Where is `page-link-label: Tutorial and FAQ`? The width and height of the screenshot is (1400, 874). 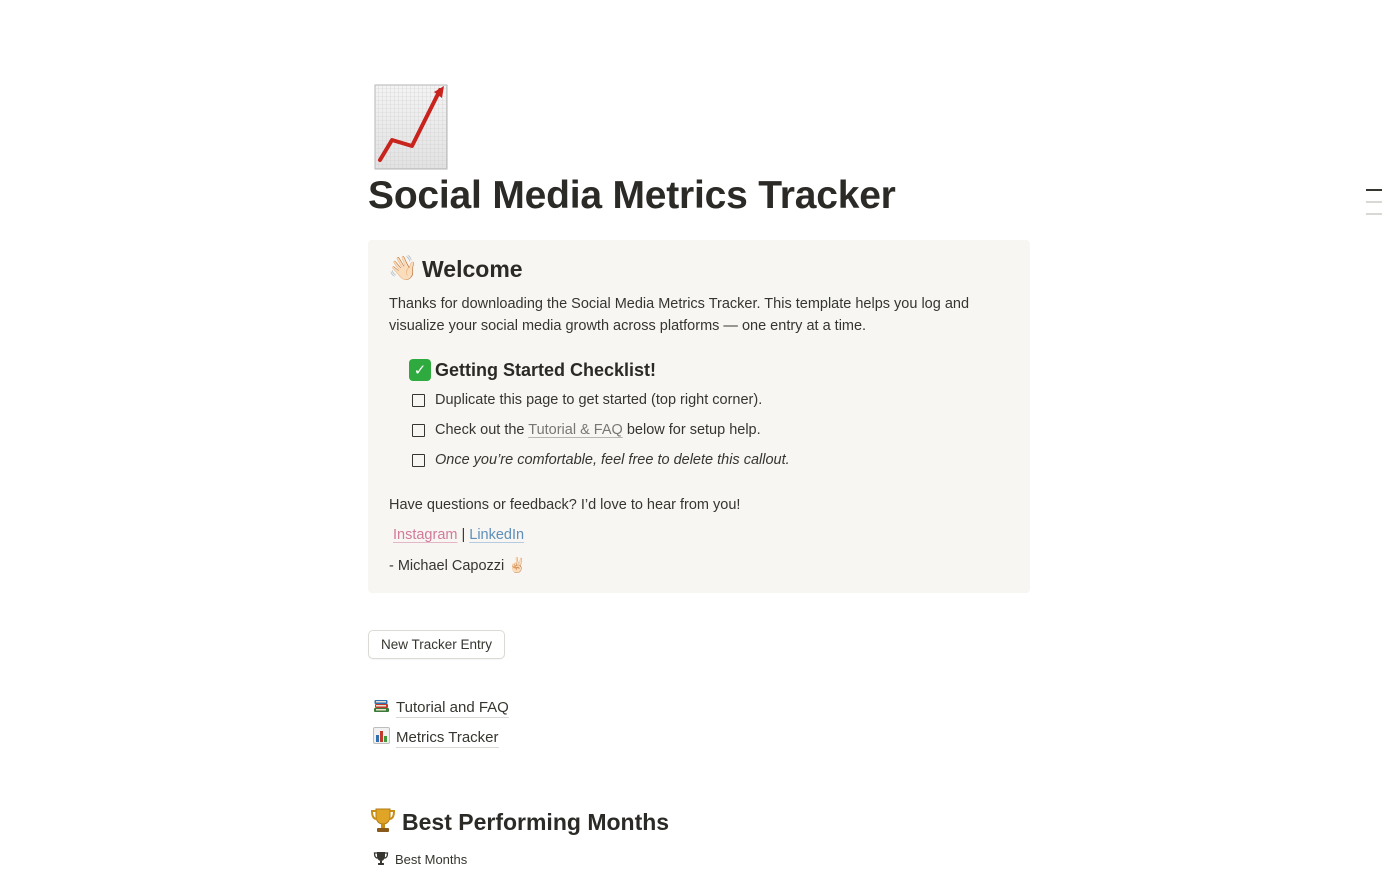
page-link-label: Tutorial and FAQ is located at coordinates (452, 708).